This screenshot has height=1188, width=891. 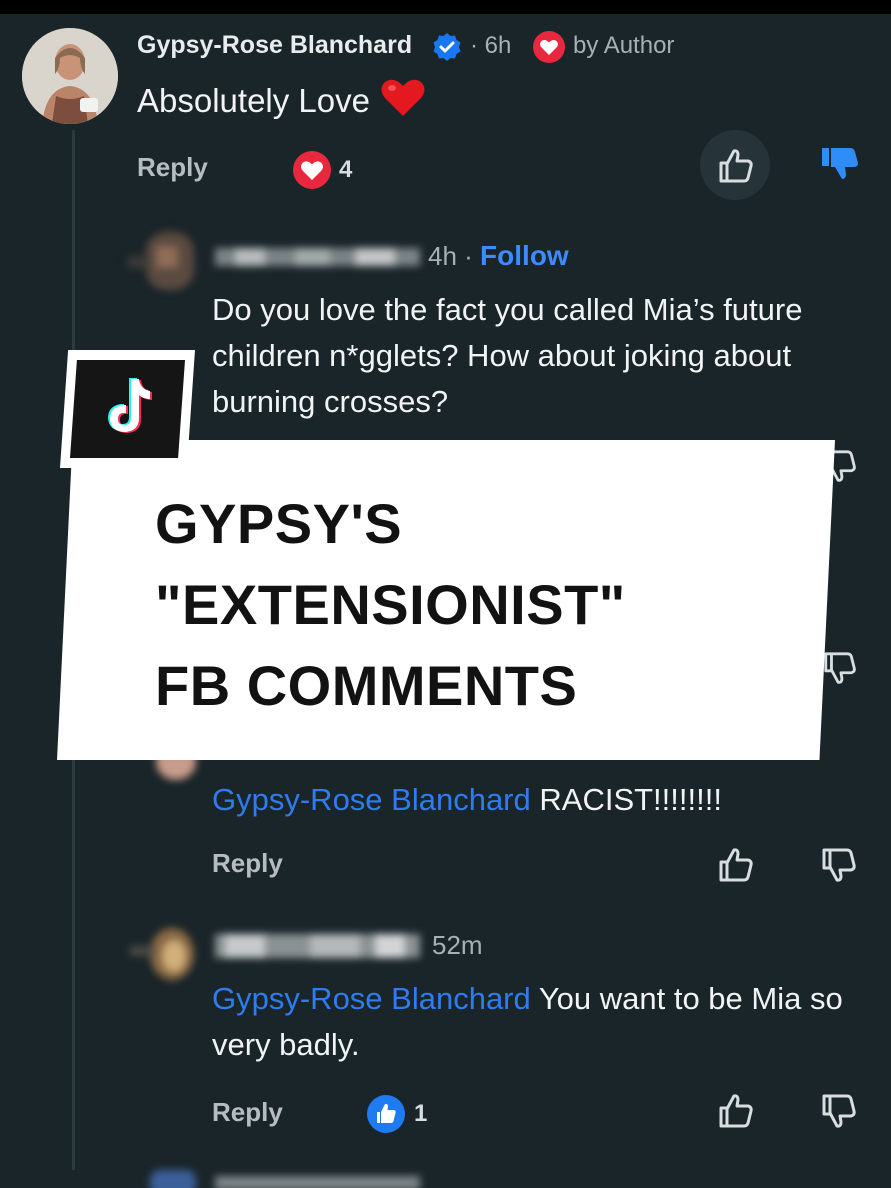 What do you see at coordinates (403, 98) in the screenshot?
I see `red-heart-emoji-icon` at bounding box center [403, 98].